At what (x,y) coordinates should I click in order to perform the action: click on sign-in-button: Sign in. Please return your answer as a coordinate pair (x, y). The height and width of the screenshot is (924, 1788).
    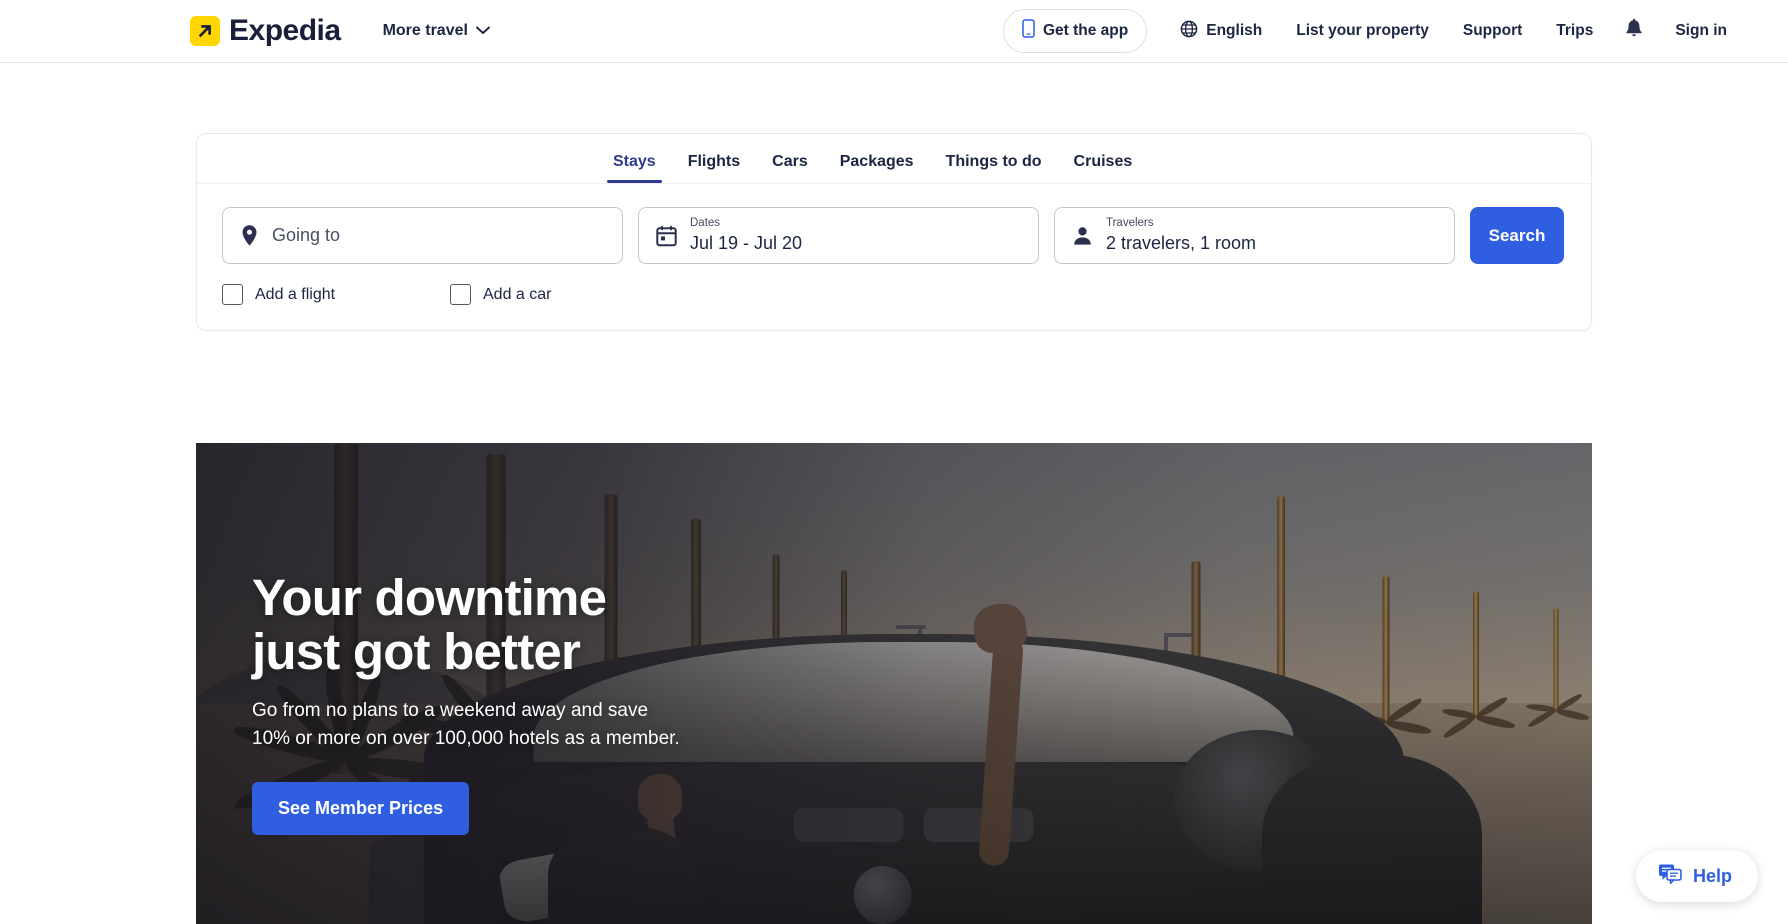
    Looking at the image, I should click on (1701, 31).